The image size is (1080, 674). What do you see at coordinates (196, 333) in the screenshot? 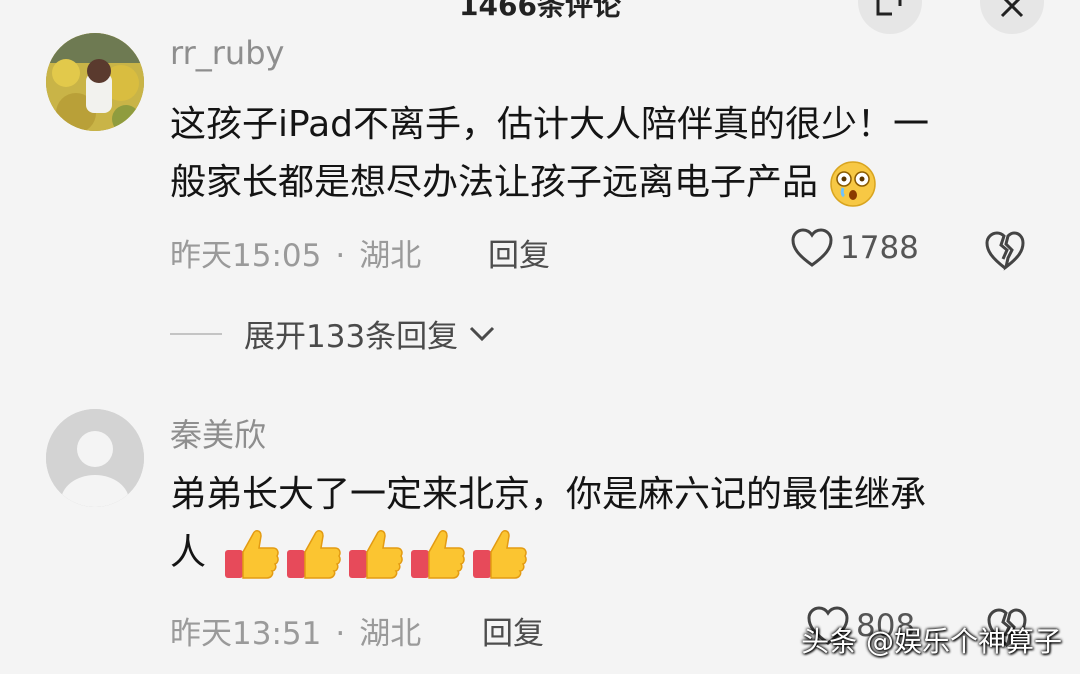
I see `divider-line` at bounding box center [196, 333].